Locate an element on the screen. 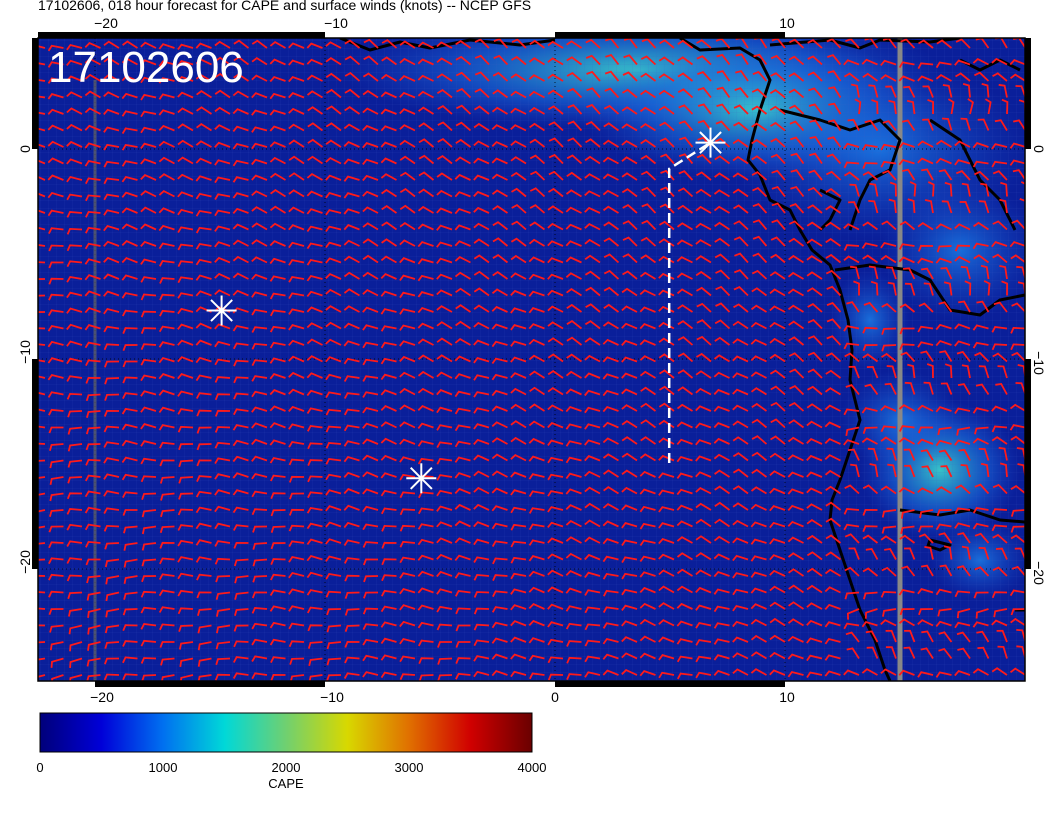  colorbar-title: CAPE is located at coordinates (286, 783).